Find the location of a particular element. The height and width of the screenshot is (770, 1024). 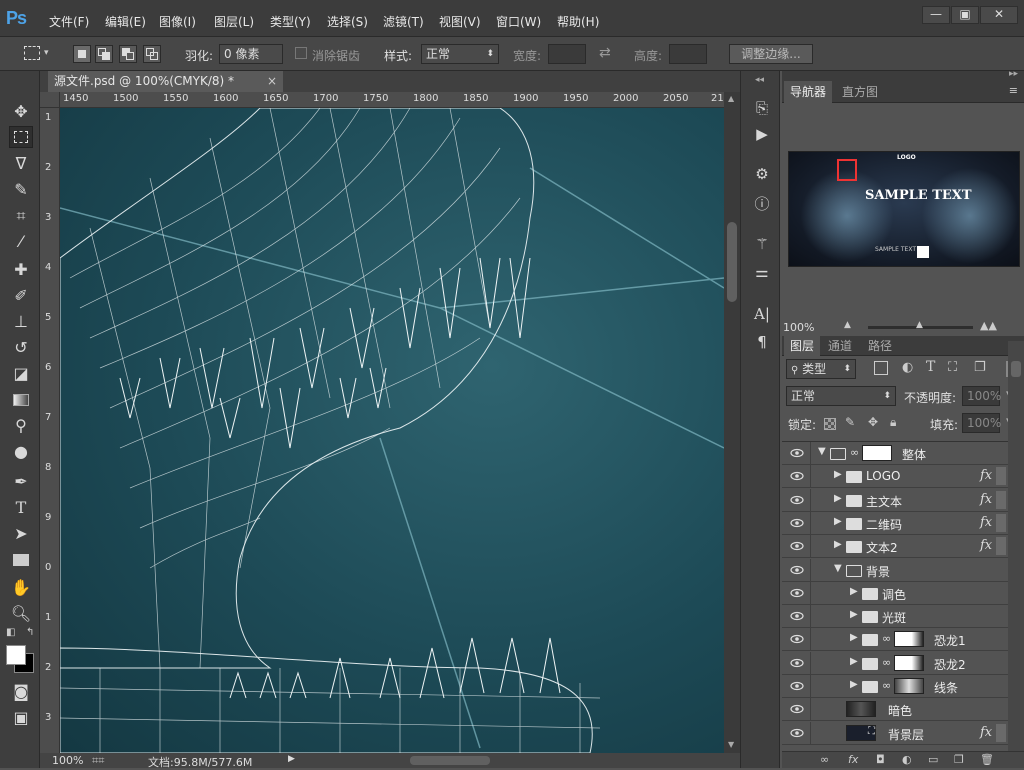

layers-scroll-thumb is located at coordinates (1016, 369).